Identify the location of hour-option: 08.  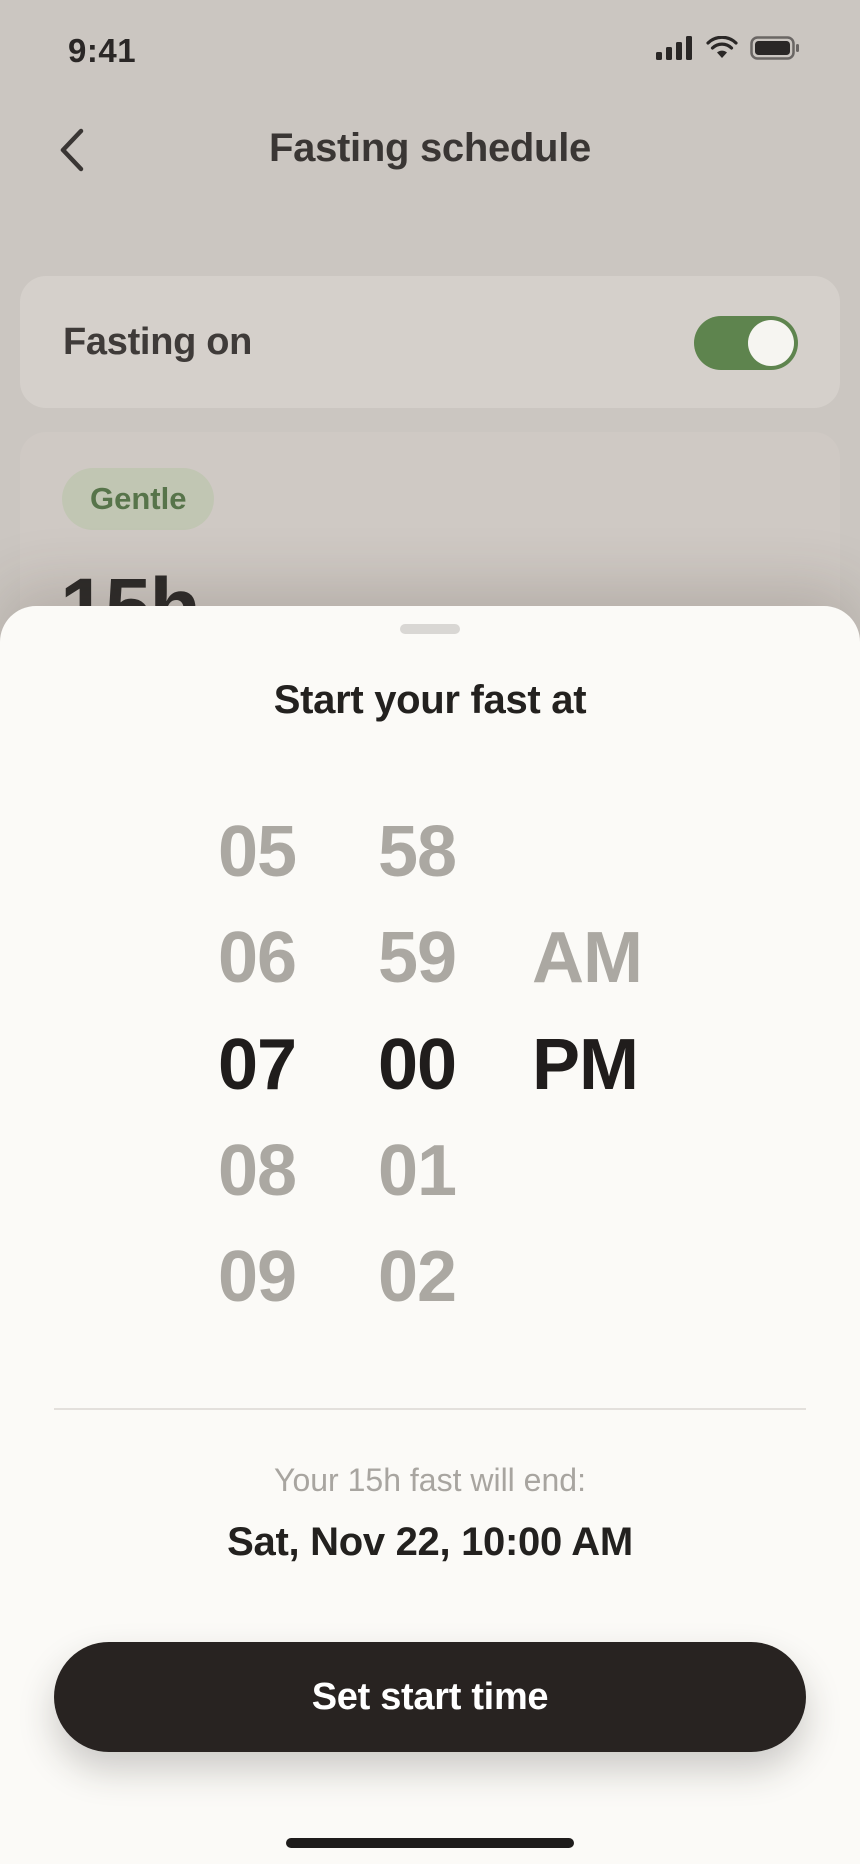
(257, 1171).